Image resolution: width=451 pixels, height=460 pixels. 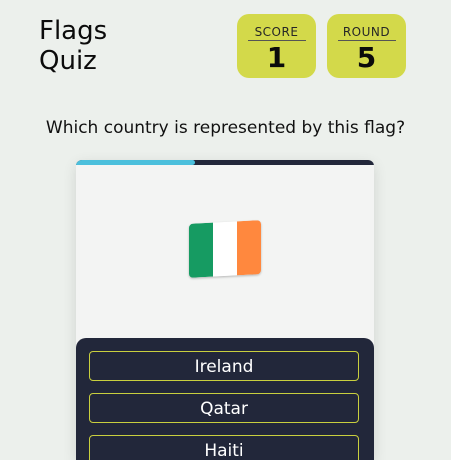 I want to click on flag-band-right, so click(x=249, y=248).